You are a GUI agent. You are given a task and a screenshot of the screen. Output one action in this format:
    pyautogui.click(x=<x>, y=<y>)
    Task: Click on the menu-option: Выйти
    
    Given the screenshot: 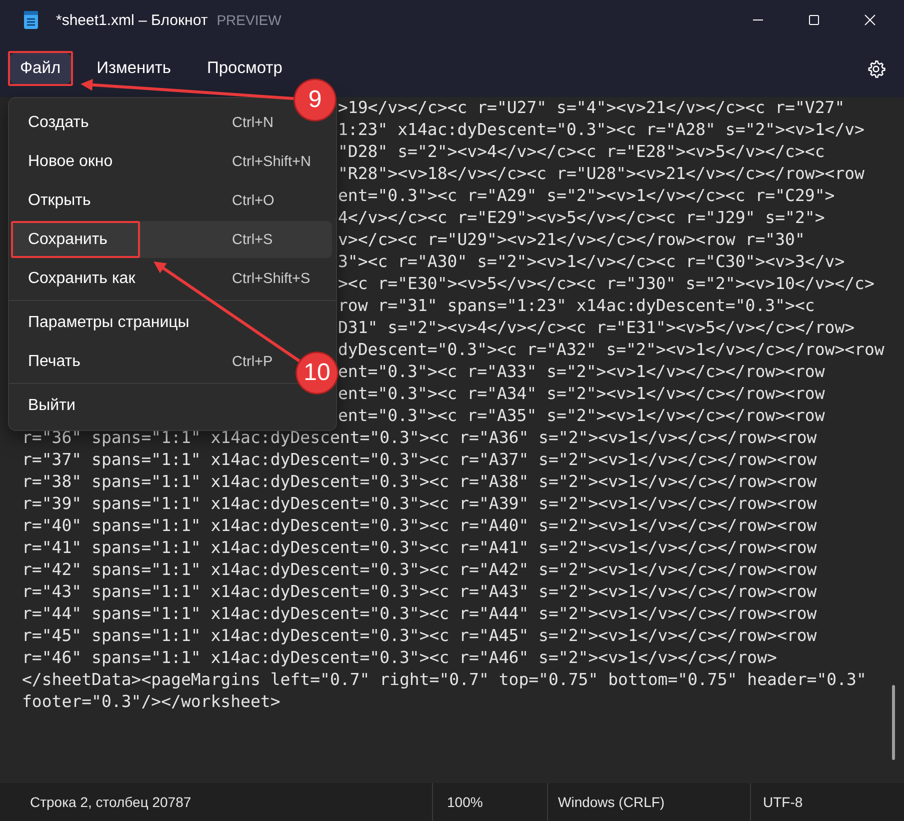 What is the action you would take?
    pyautogui.click(x=125, y=405)
    